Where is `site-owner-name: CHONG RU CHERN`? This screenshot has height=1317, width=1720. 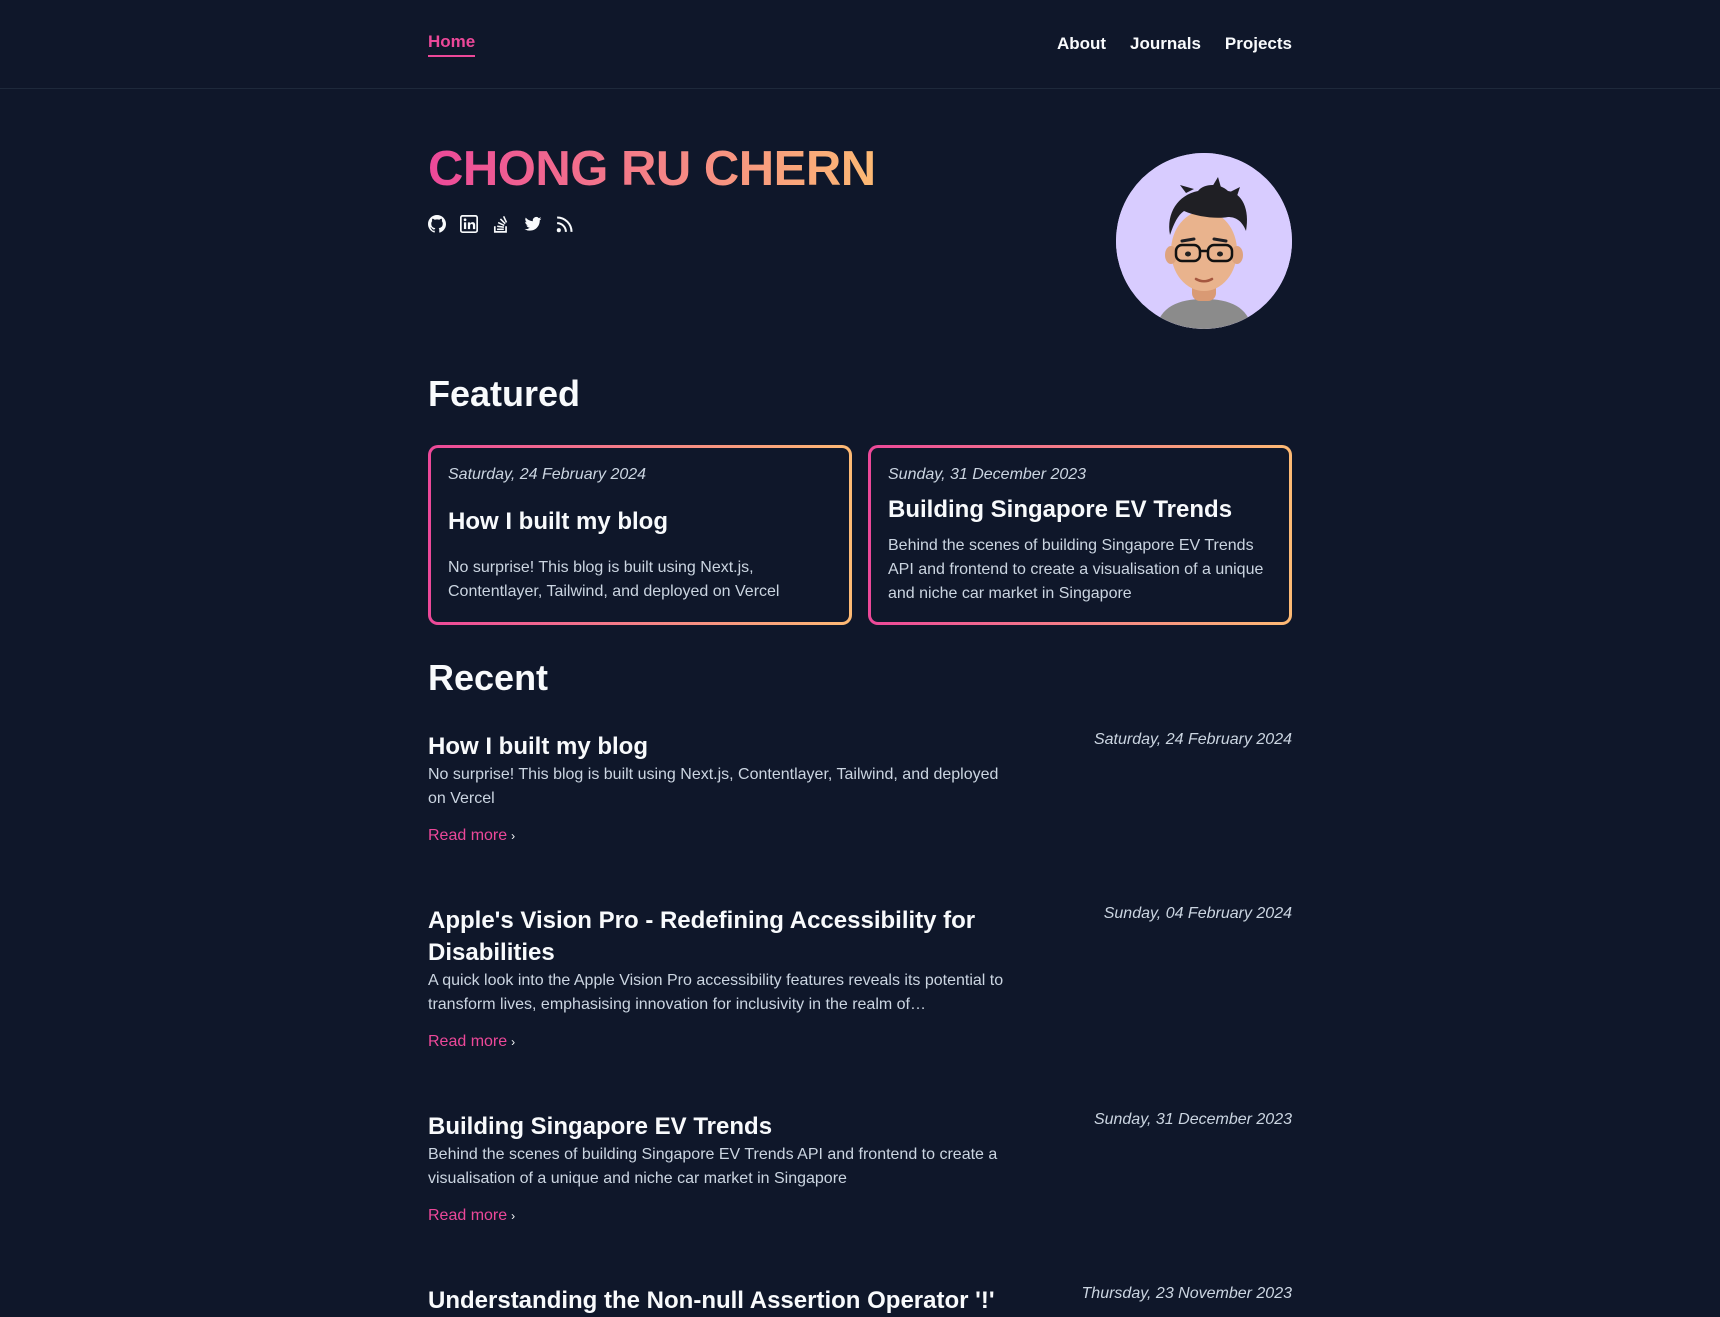 site-owner-name: CHONG RU CHERN is located at coordinates (652, 169).